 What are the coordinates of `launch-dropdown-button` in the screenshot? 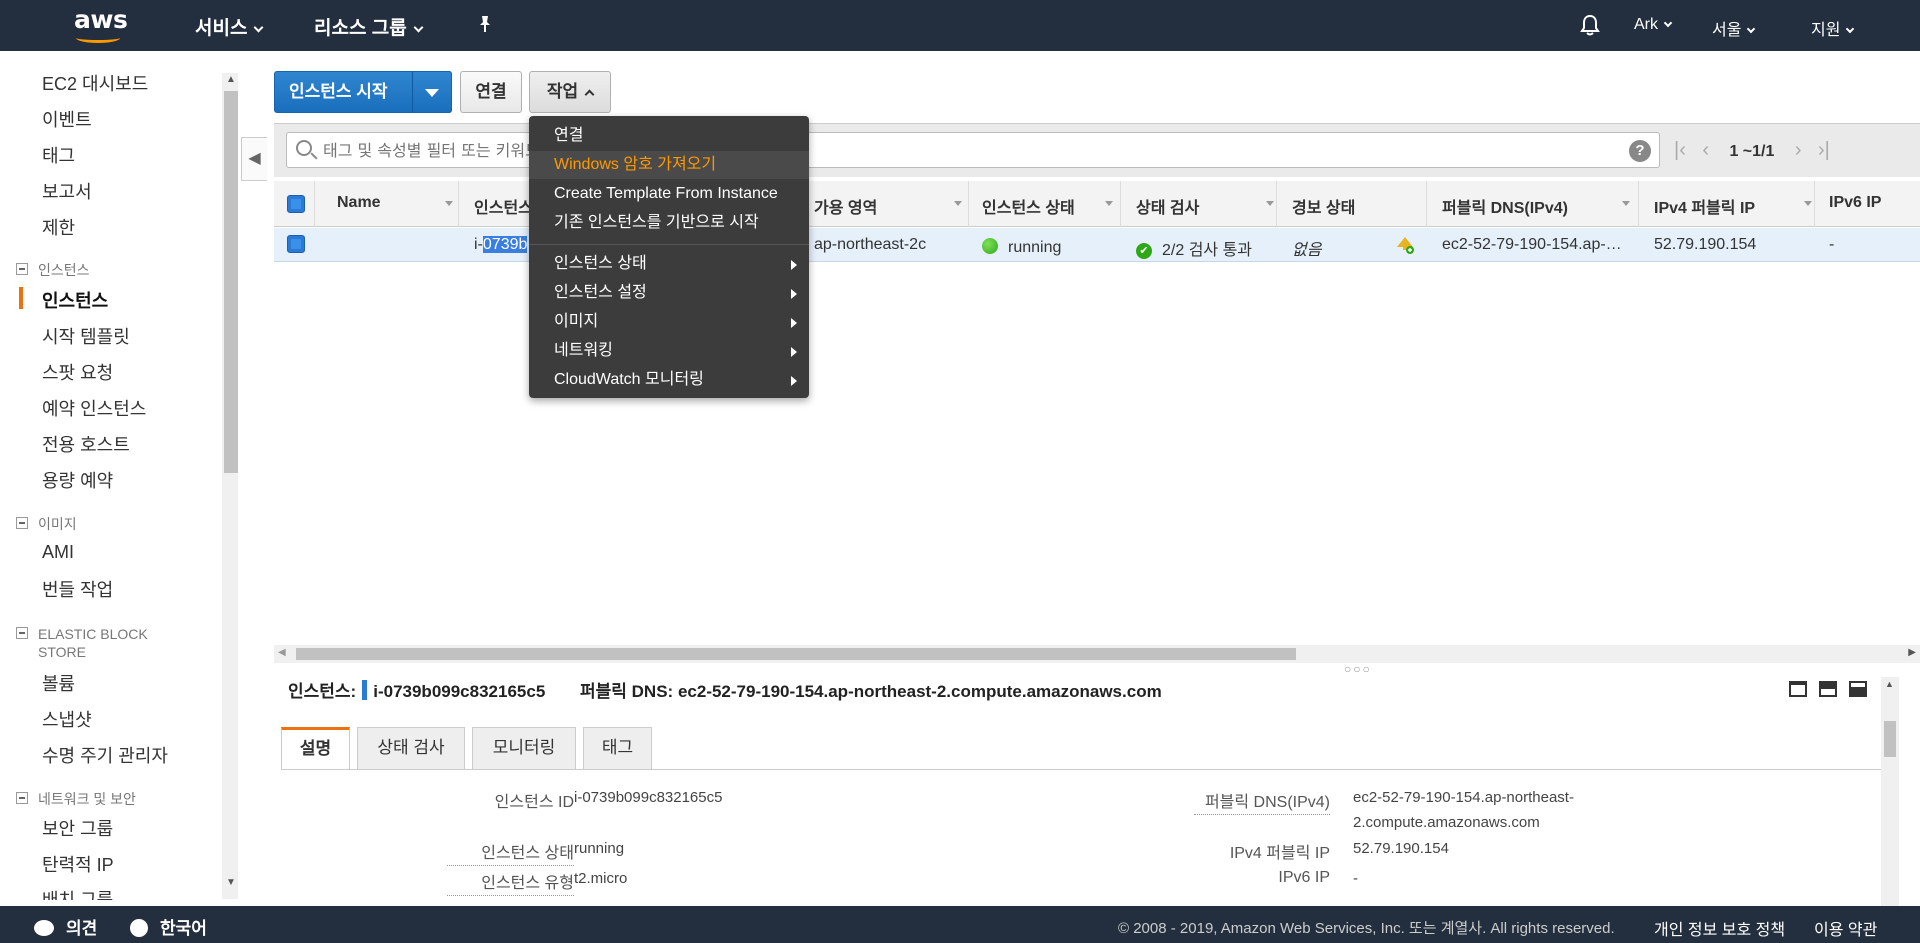 It's located at (432, 92).